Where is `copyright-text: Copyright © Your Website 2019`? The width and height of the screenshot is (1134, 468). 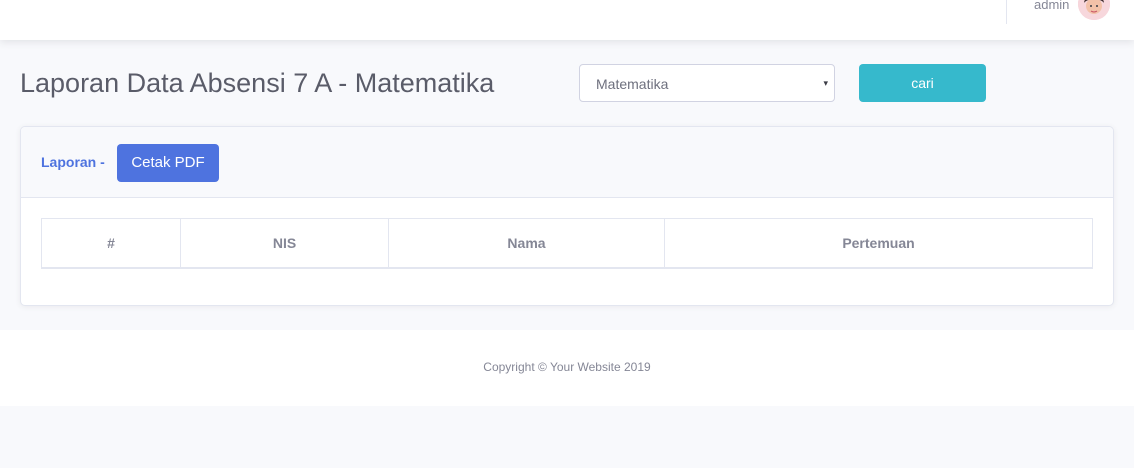 copyright-text: Copyright © Your Website 2019 is located at coordinates (567, 367).